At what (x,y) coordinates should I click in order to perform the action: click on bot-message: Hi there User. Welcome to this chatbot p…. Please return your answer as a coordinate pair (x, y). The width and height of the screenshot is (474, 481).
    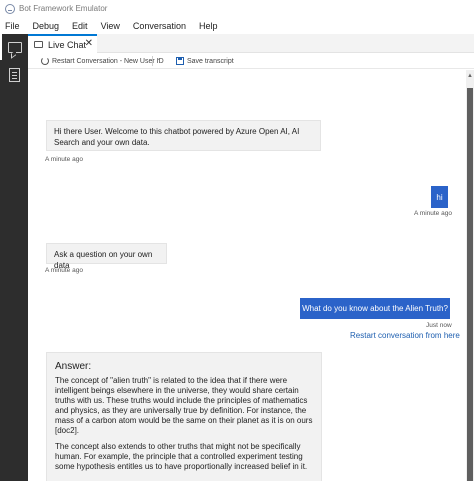
    Looking at the image, I should click on (183, 135).